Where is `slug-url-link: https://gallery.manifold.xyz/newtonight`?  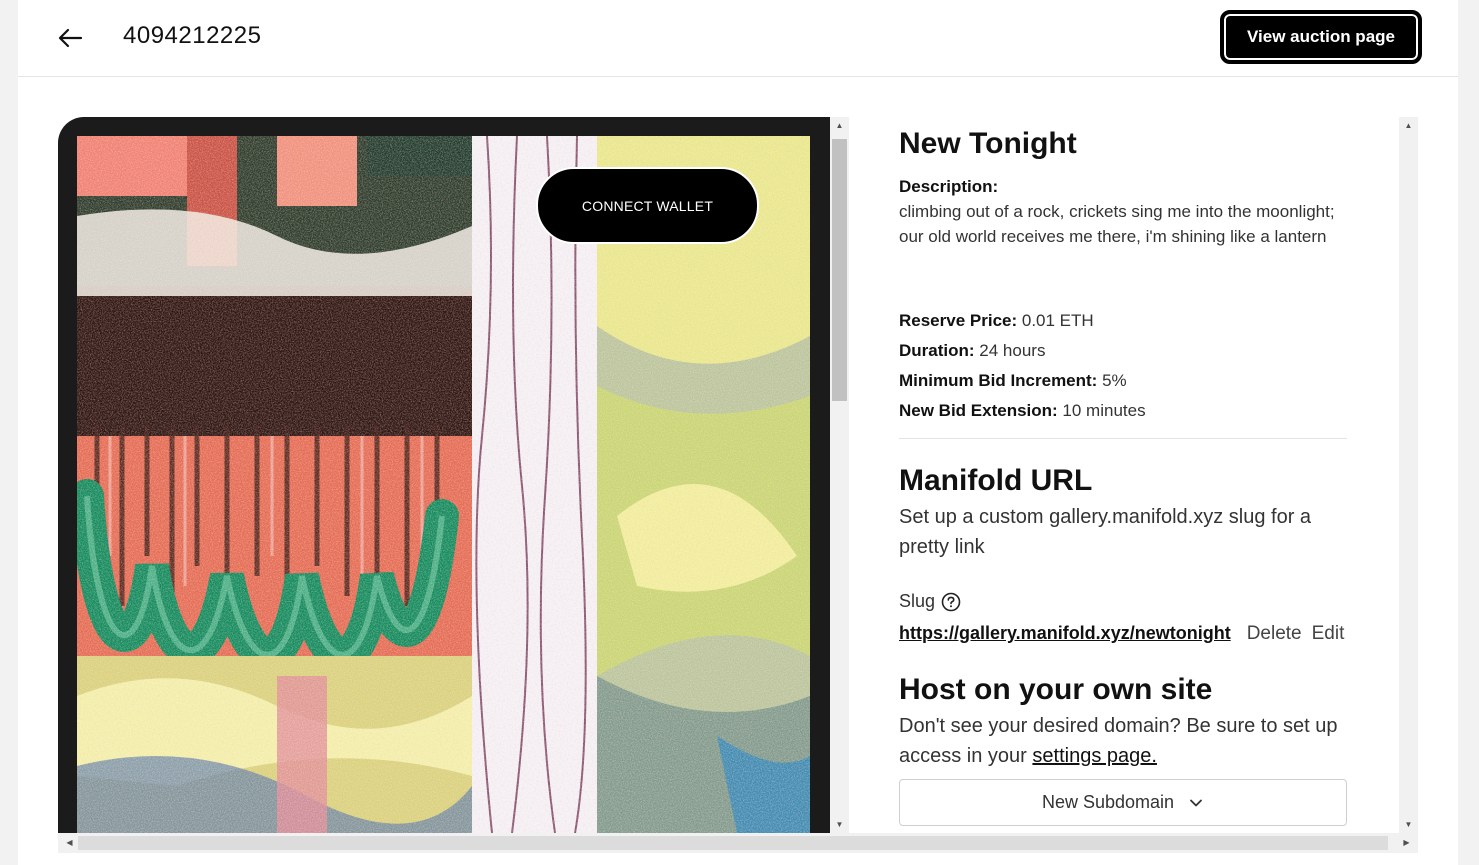
slug-url-link: https://gallery.manifold.xyz/newtonight is located at coordinates (1065, 633).